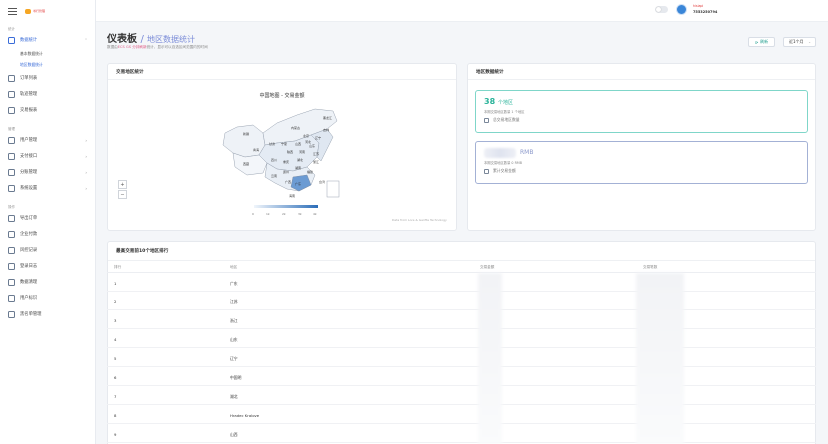 This screenshot has width=828, height=444. Describe the element at coordinates (47, 314) in the screenshot. I see `sidebar-item-blacklist: 黑名单管理` at that location.